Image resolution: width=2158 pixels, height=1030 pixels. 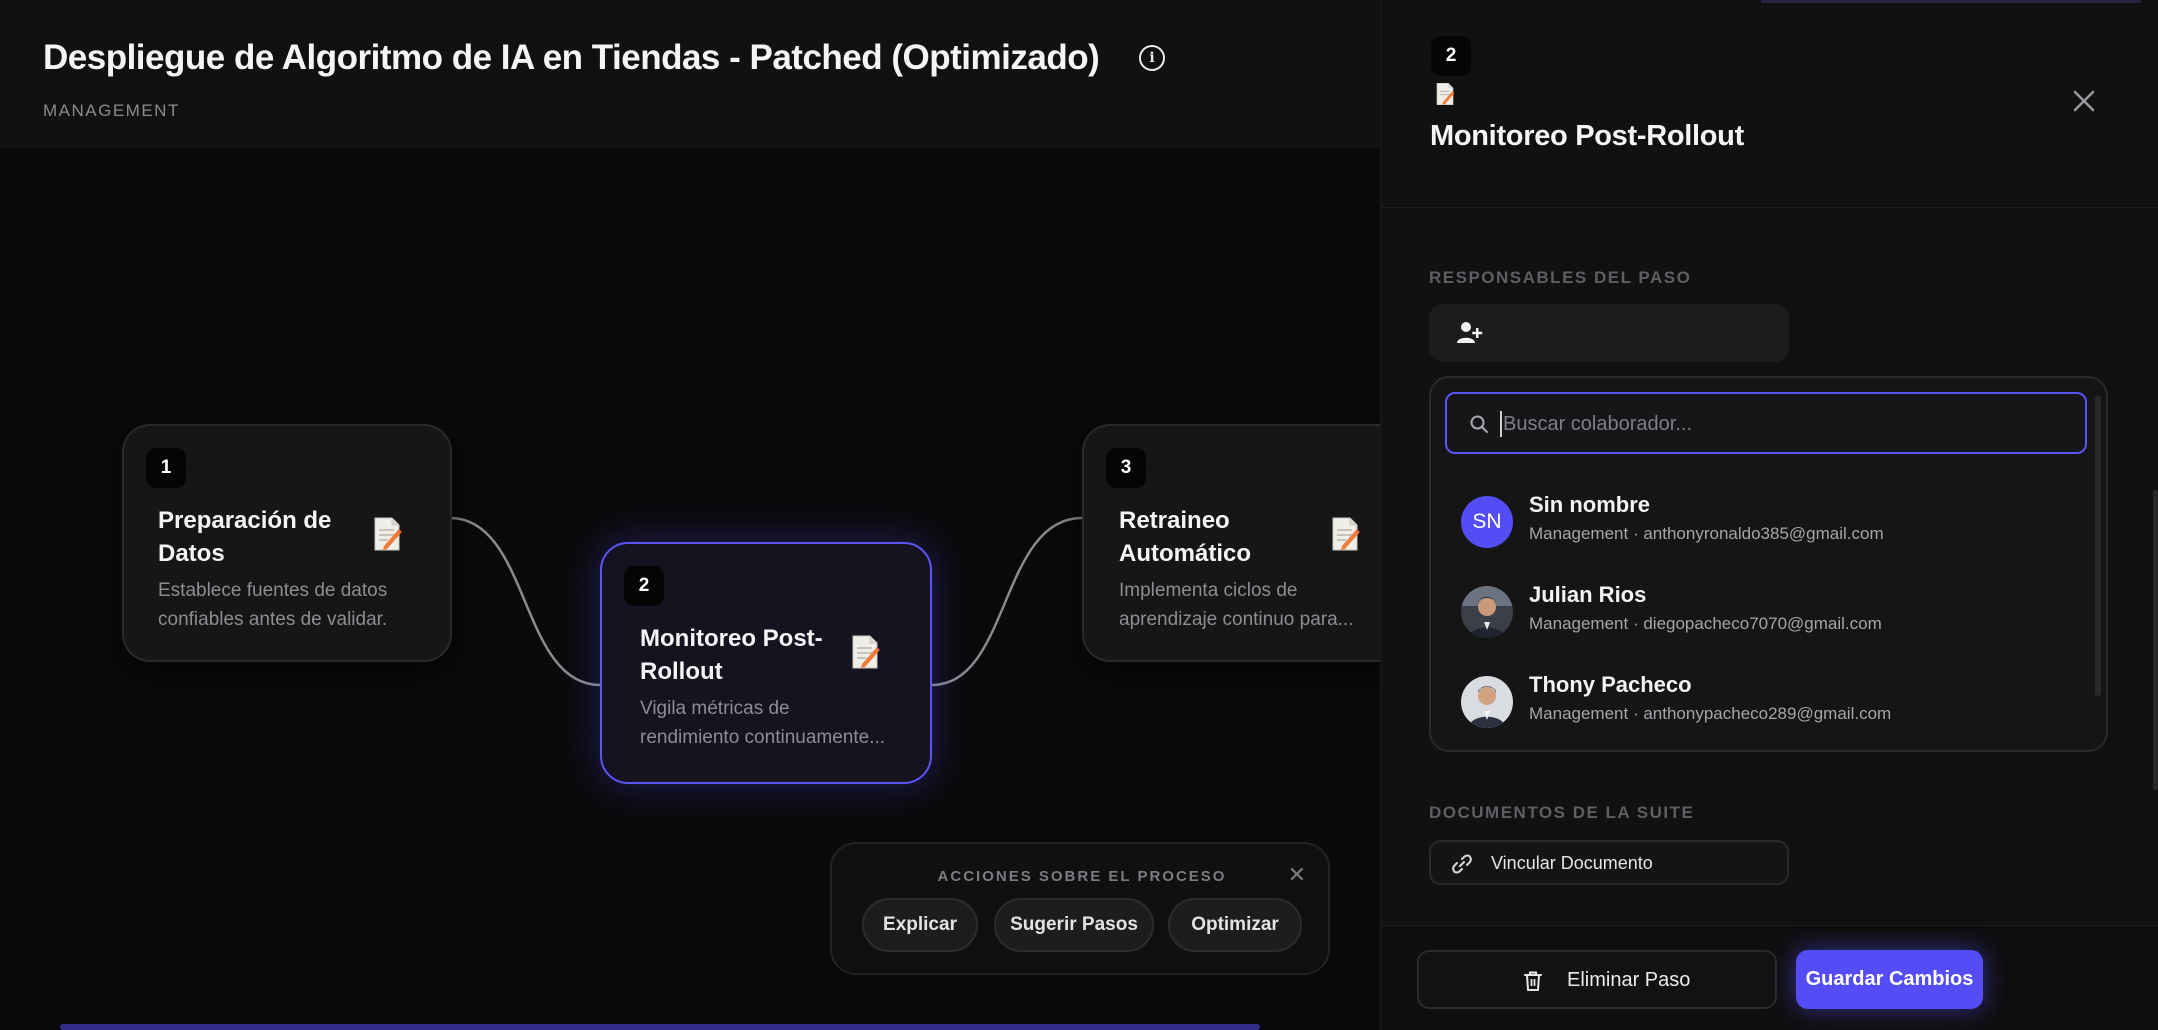 What do you see at coordinates (2098, 546) in the screenshot?
I see `dropdown-scrollbar` at bounding box center [2098, 546].